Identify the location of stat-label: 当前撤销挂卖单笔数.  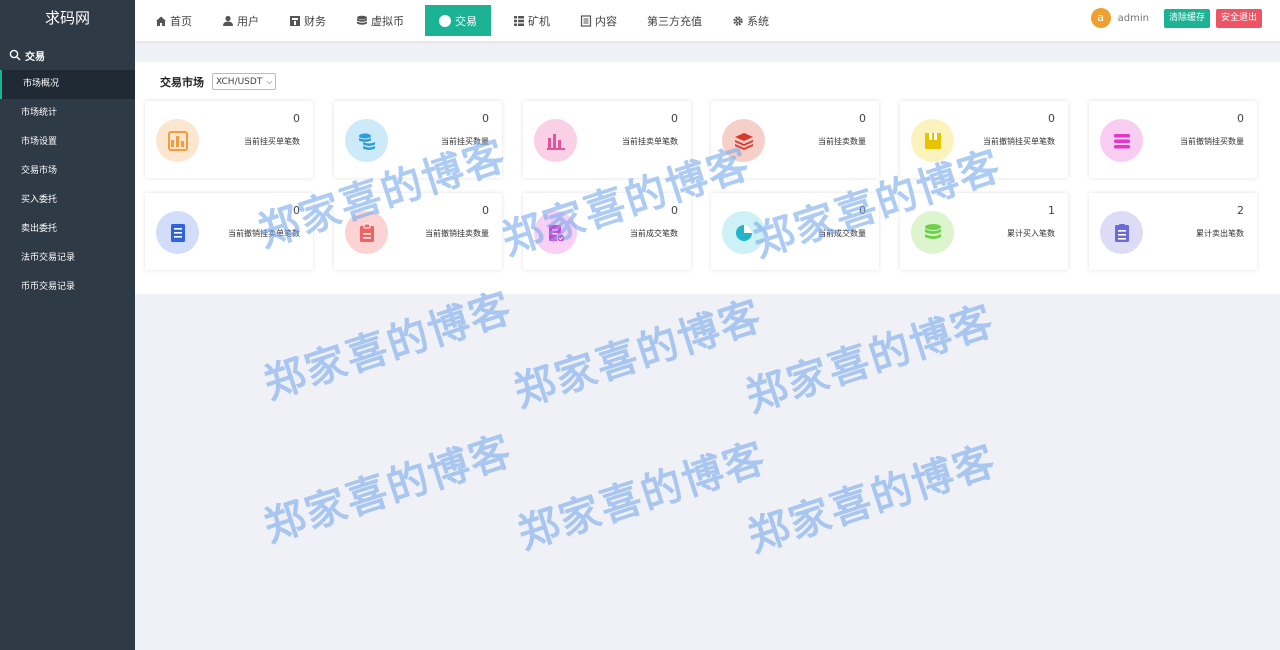
(264, 233).